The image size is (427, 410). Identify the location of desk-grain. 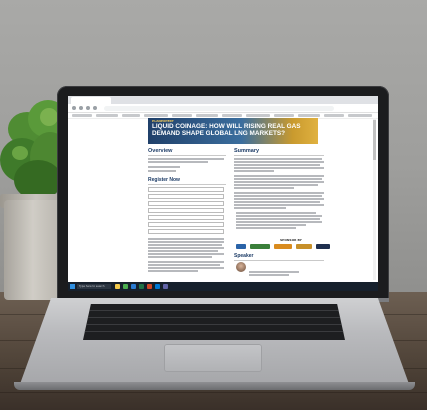
(213, 392).